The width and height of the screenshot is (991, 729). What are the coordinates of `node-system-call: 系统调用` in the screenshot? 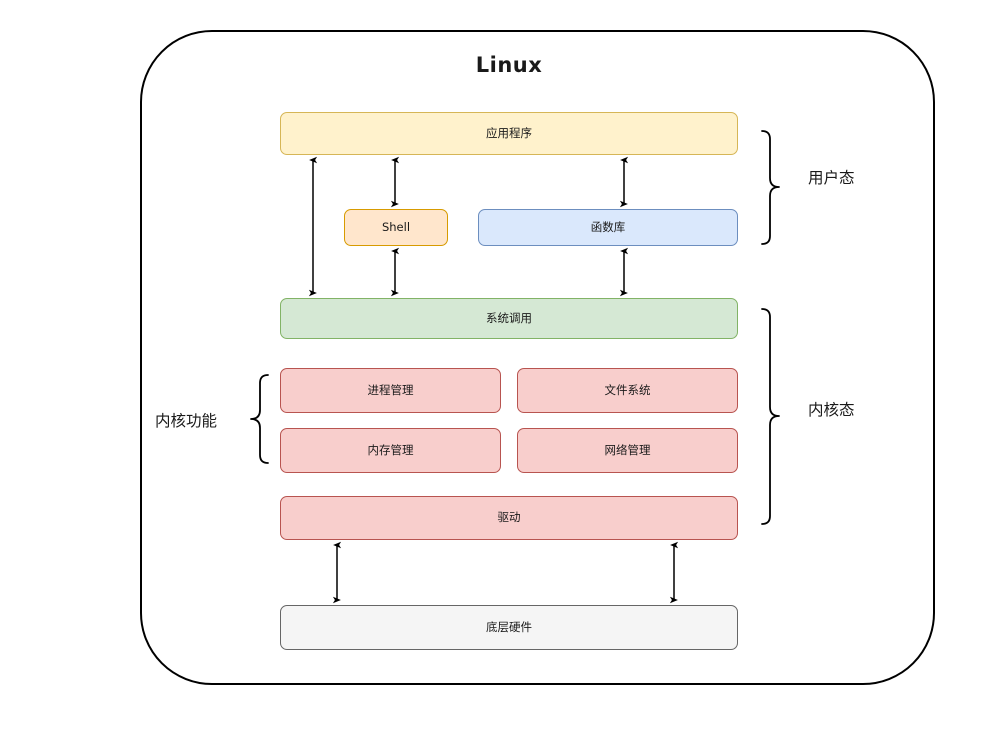 It's located at (509, 318).